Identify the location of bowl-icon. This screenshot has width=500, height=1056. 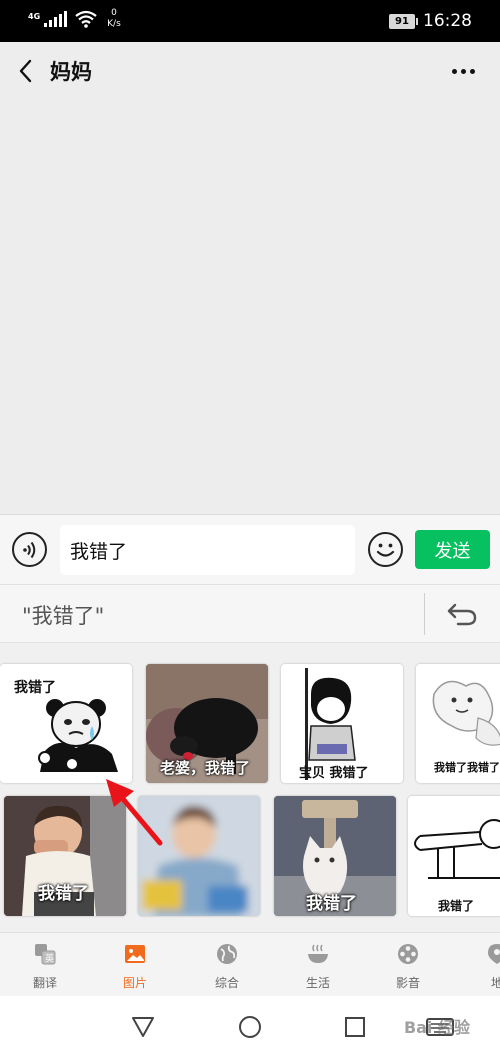
(318, 953).